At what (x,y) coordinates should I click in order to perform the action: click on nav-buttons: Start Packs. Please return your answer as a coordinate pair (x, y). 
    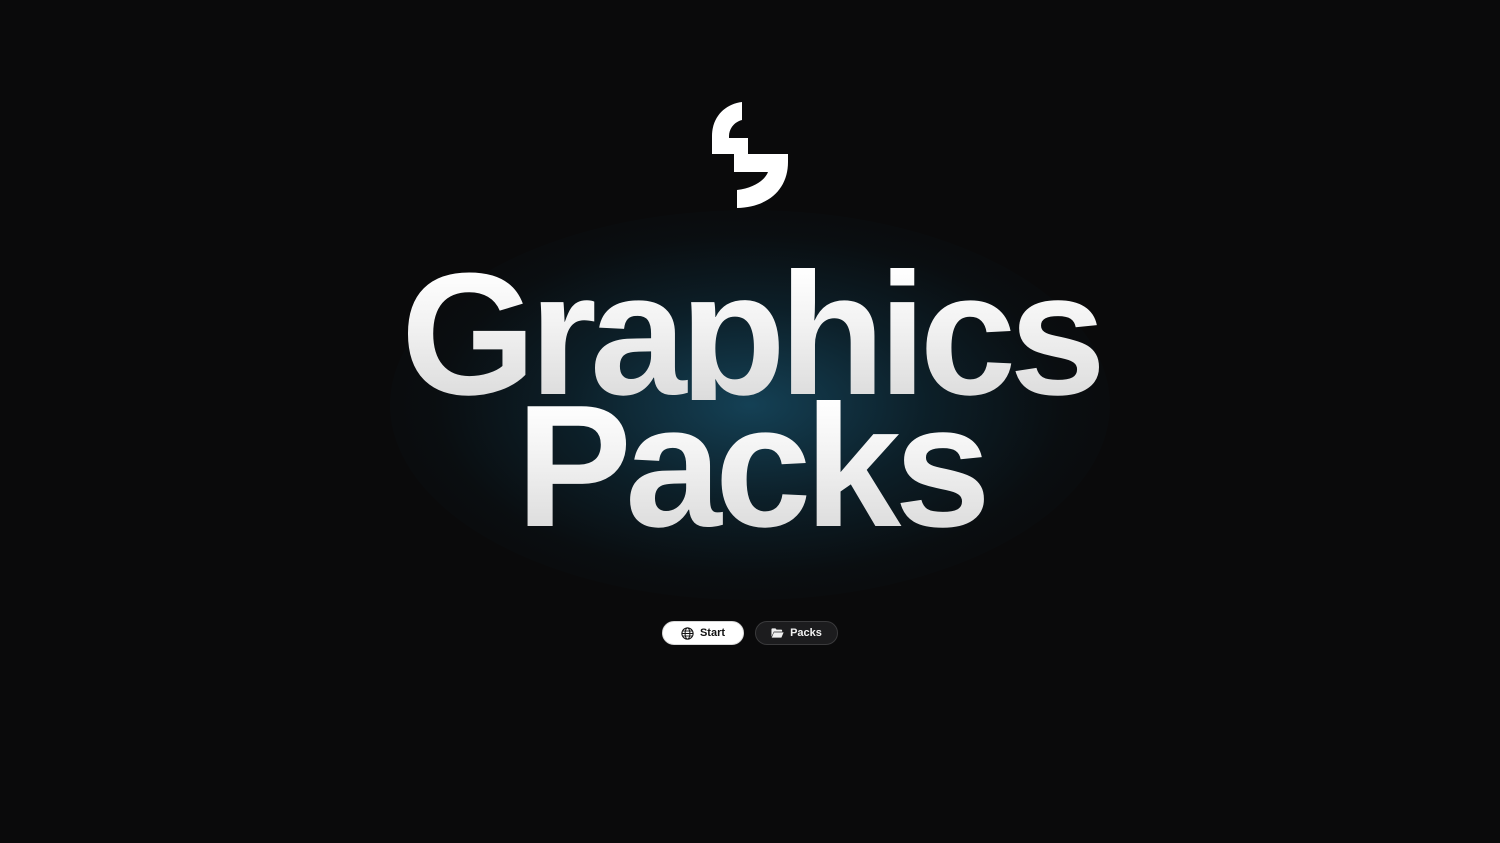
    Looking at the image, I should click on (750, 633).